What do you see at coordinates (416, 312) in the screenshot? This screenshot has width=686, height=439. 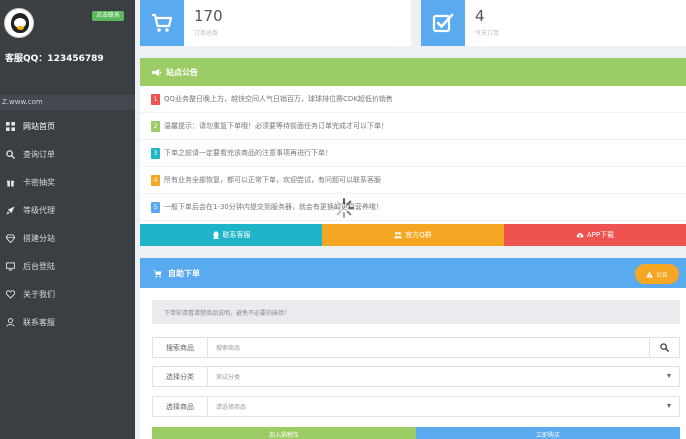 I see `order-tip: 下单前请看清楚商品说明，避免不必要的麻烦！` at bounding box center [416, 312].